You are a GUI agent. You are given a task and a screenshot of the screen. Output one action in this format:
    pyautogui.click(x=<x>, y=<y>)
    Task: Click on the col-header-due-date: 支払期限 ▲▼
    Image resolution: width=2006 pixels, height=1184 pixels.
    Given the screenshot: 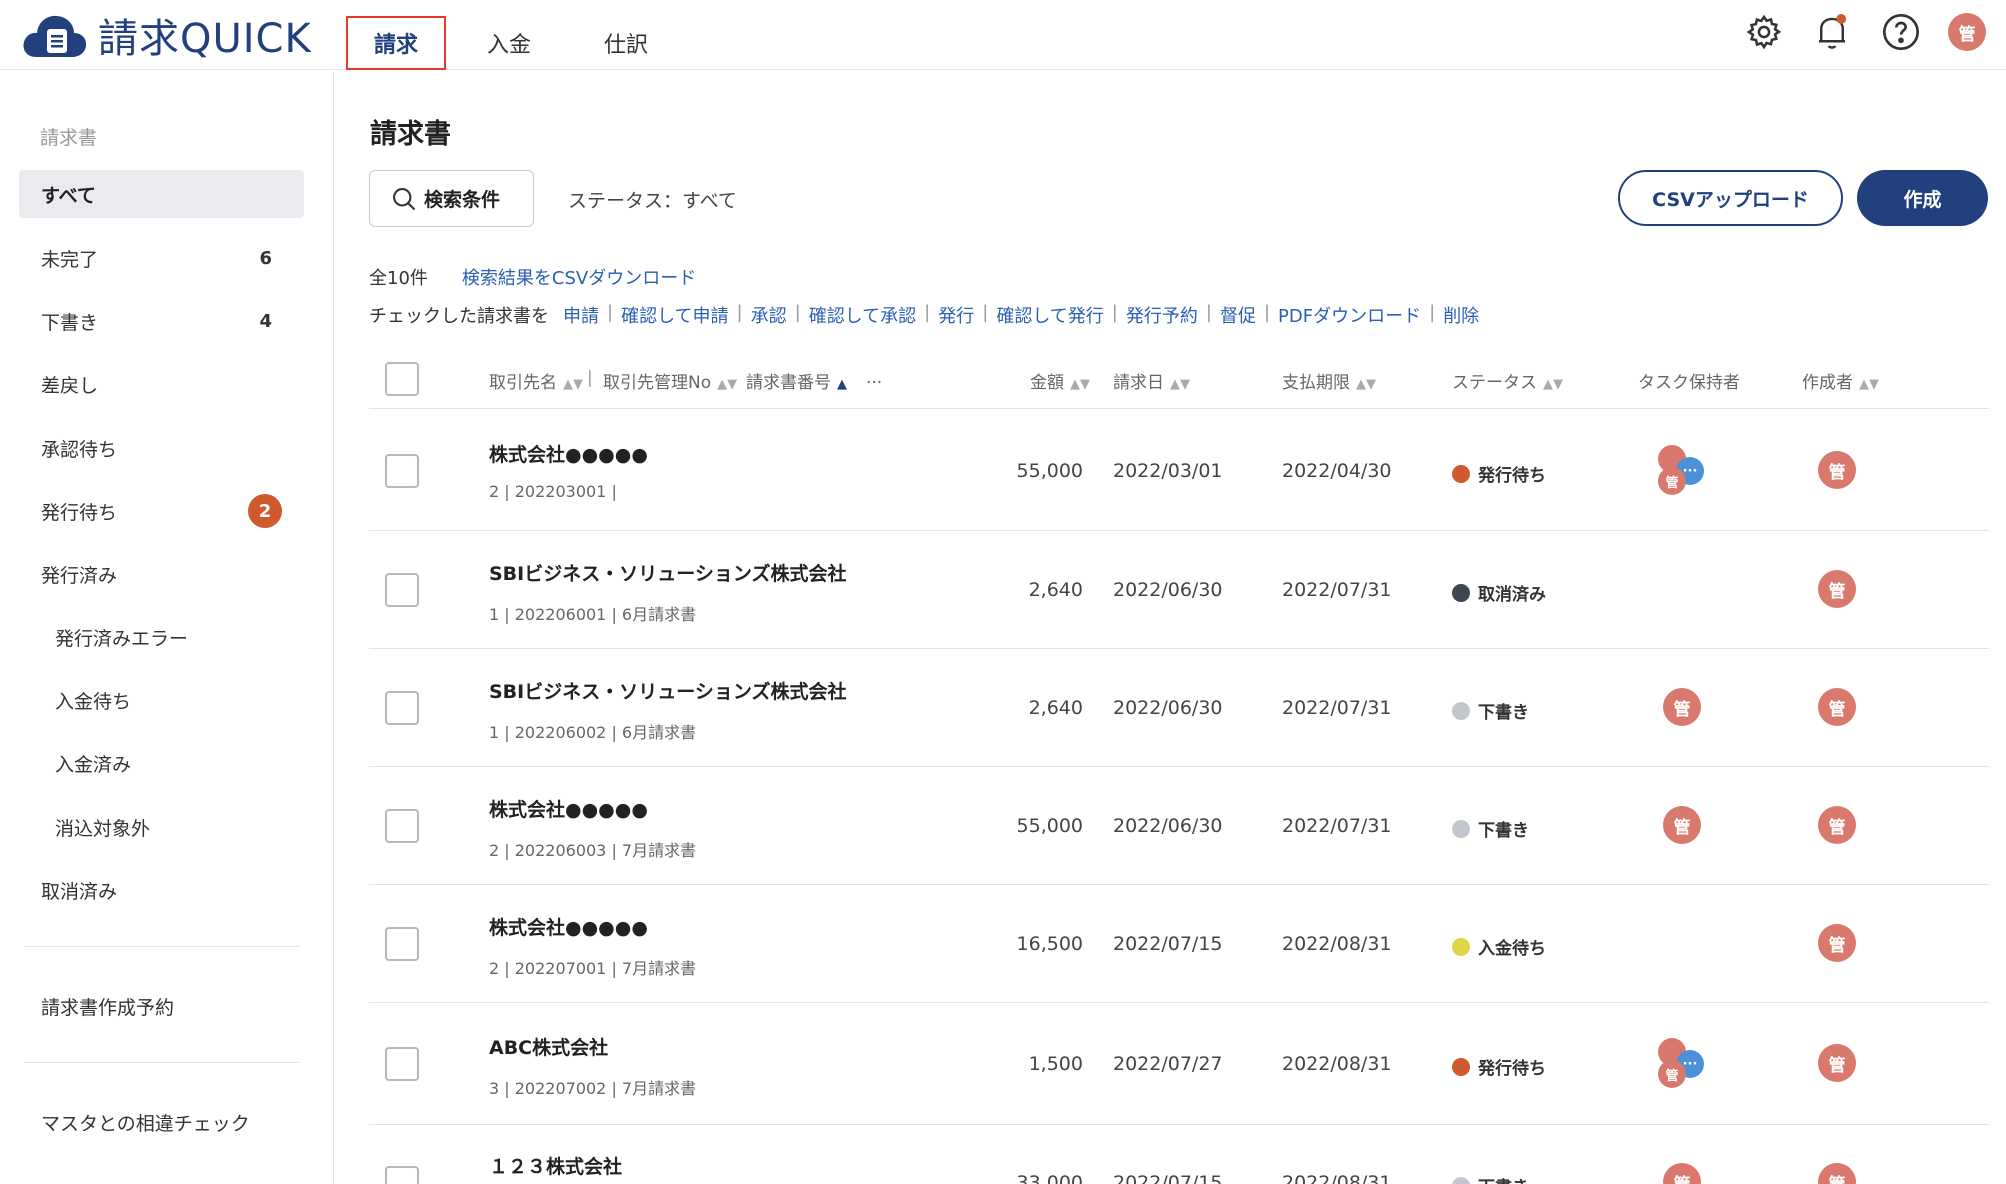 What is the action you would take?
    pyautogui.click(x=1329, y=380)
    